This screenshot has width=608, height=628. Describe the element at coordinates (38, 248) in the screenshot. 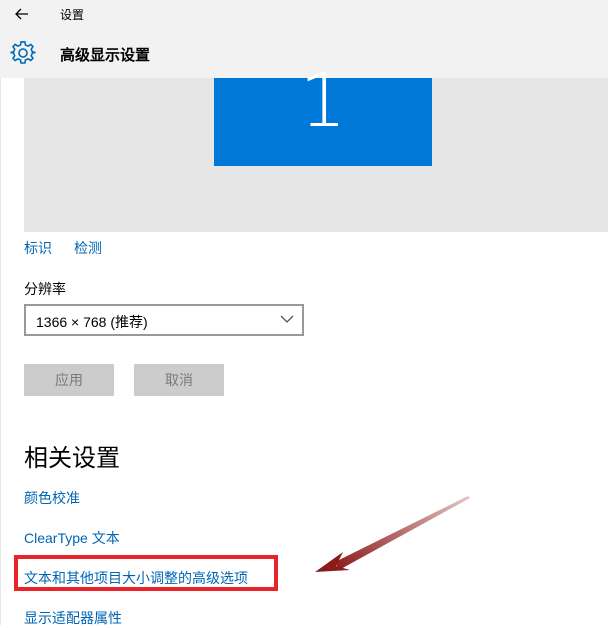

I see `identify-link: 标识` at that location.